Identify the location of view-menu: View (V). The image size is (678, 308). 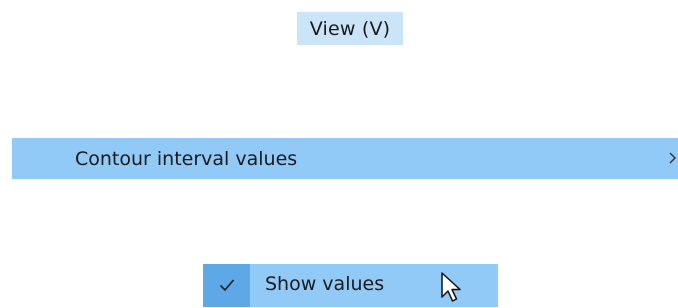
(350, 28).